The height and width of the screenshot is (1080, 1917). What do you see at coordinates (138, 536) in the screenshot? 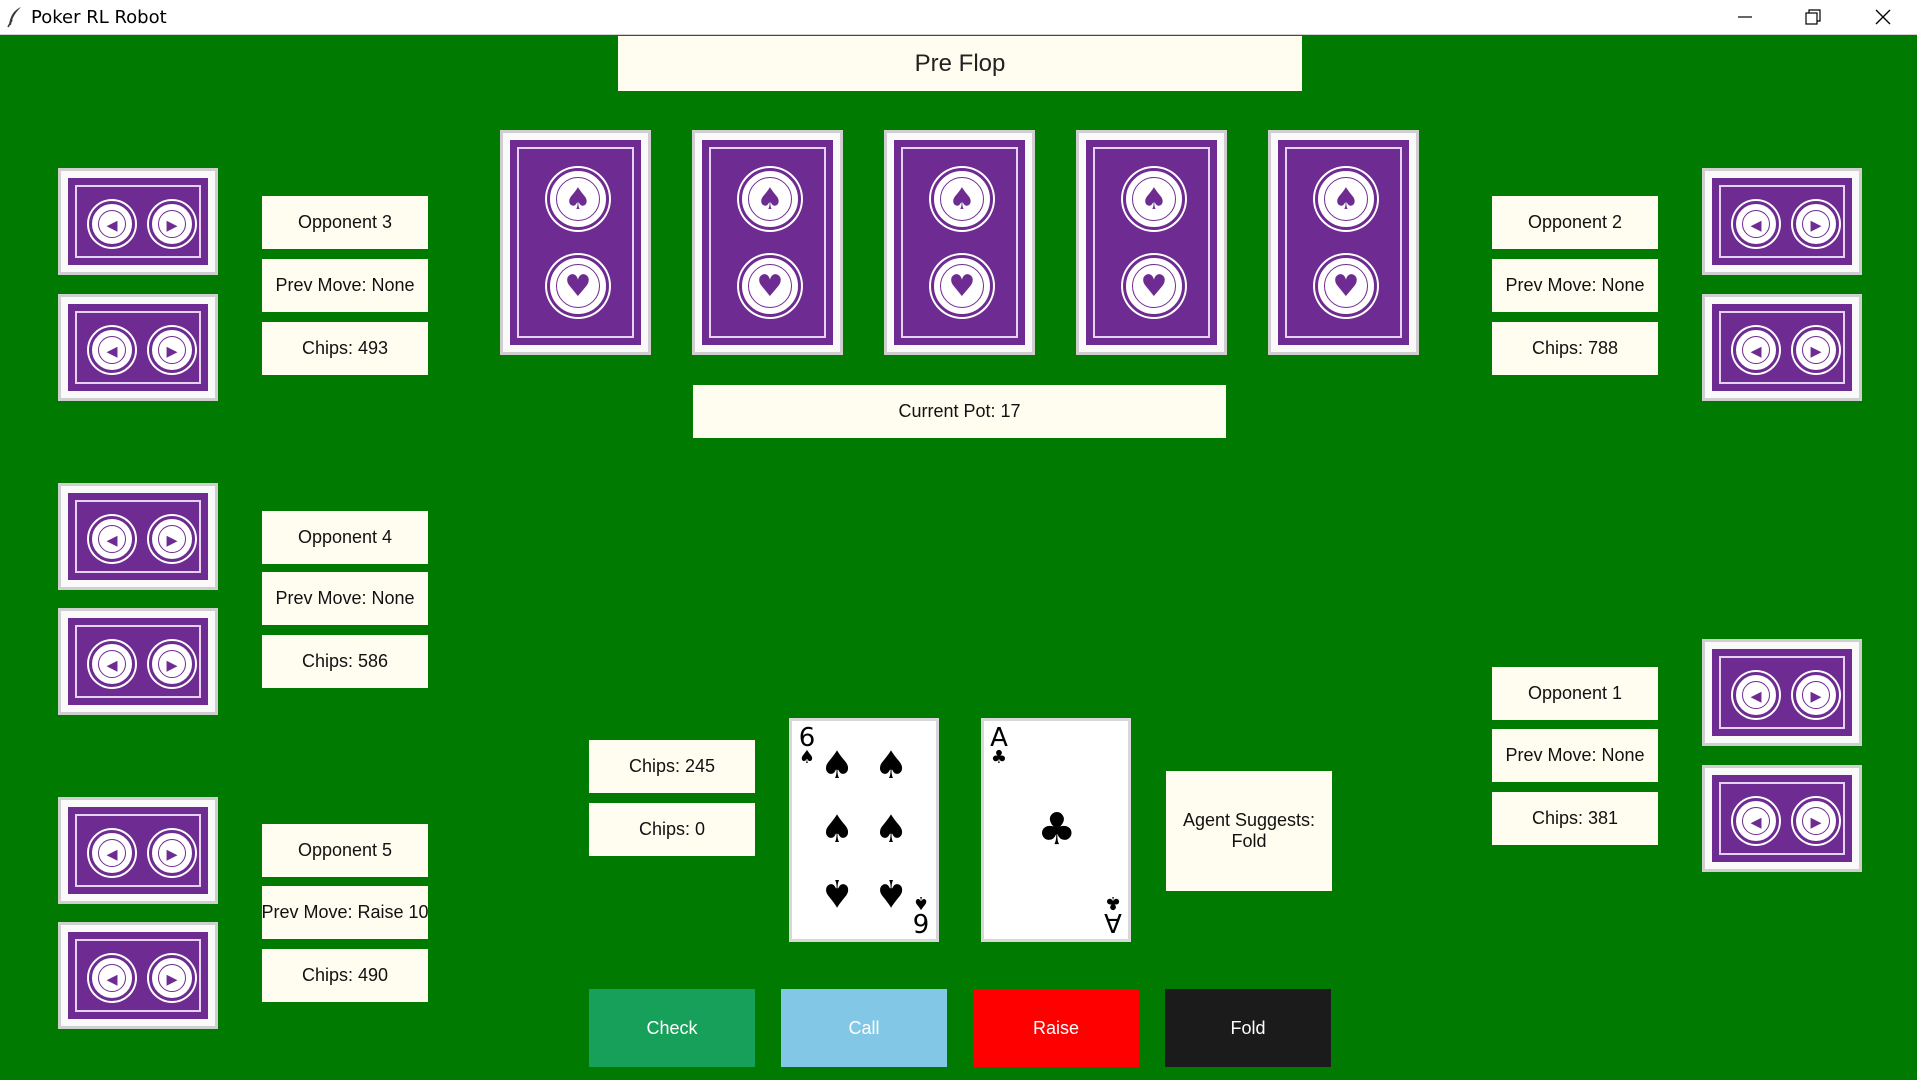
I see `opponent4-card-1: ◂ ▸` at bounding box center [138, 536].